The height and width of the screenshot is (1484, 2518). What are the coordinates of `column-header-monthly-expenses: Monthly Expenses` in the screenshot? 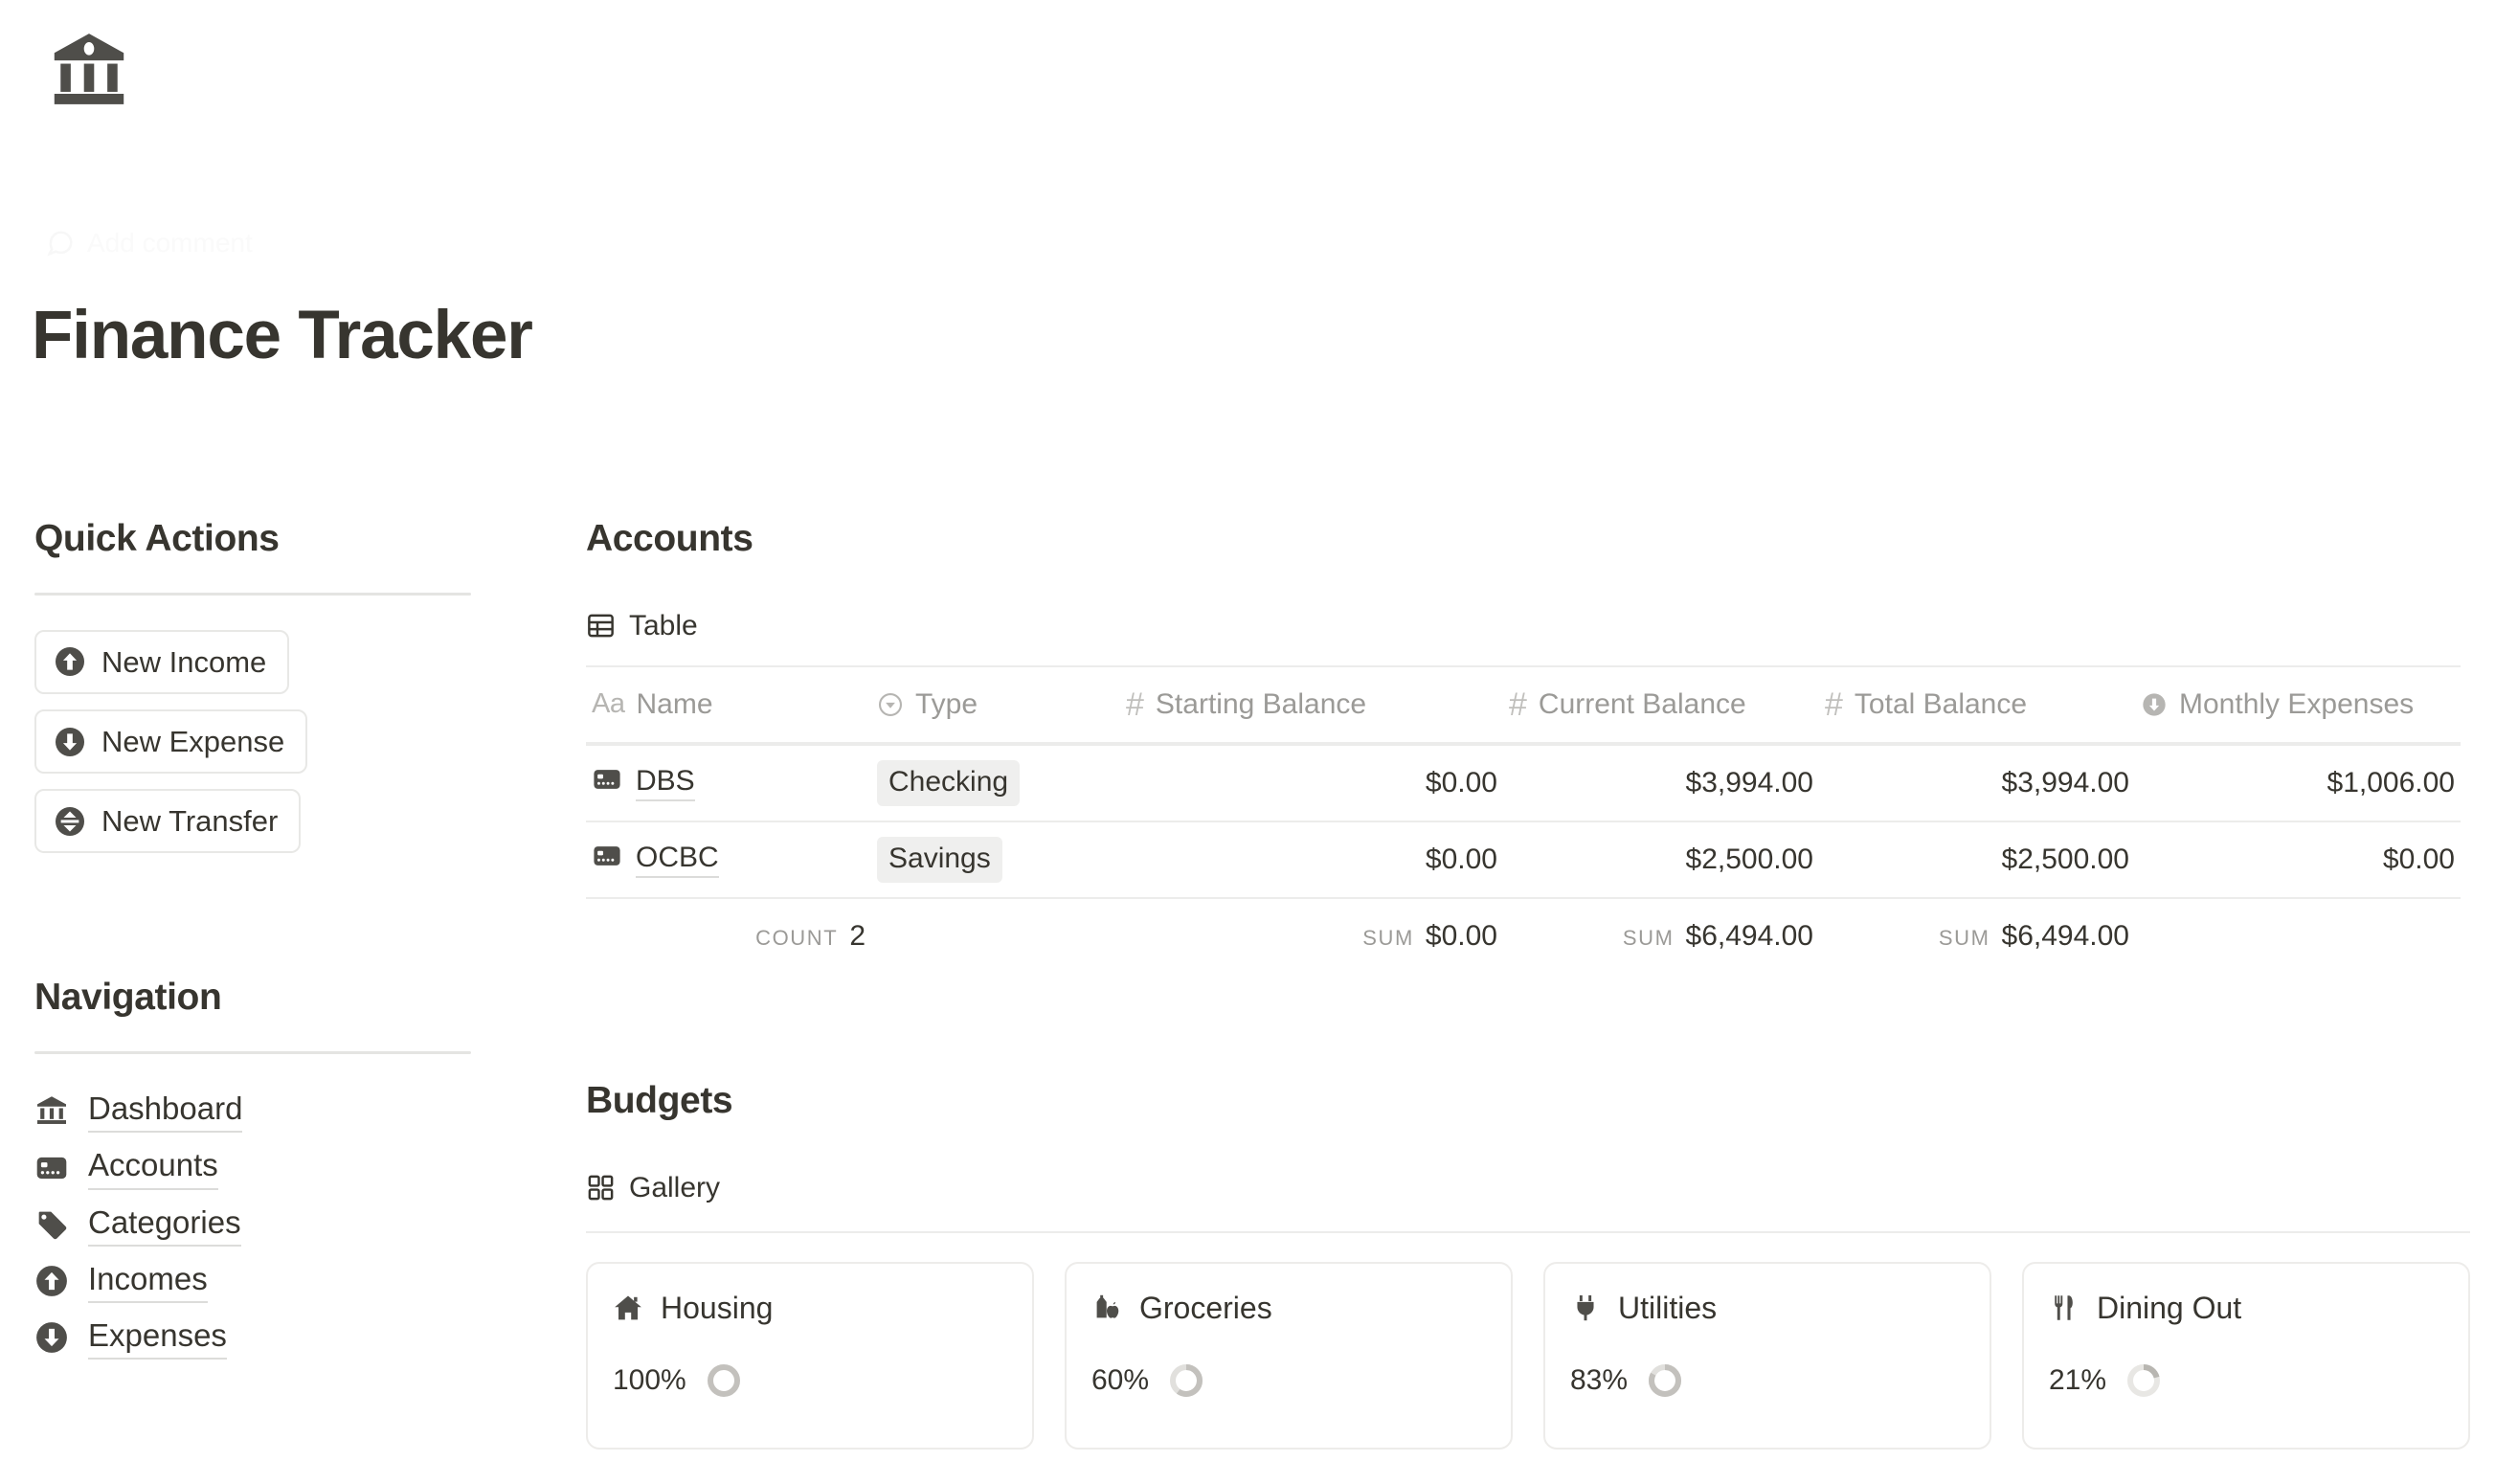 It's located at (2298, 704).